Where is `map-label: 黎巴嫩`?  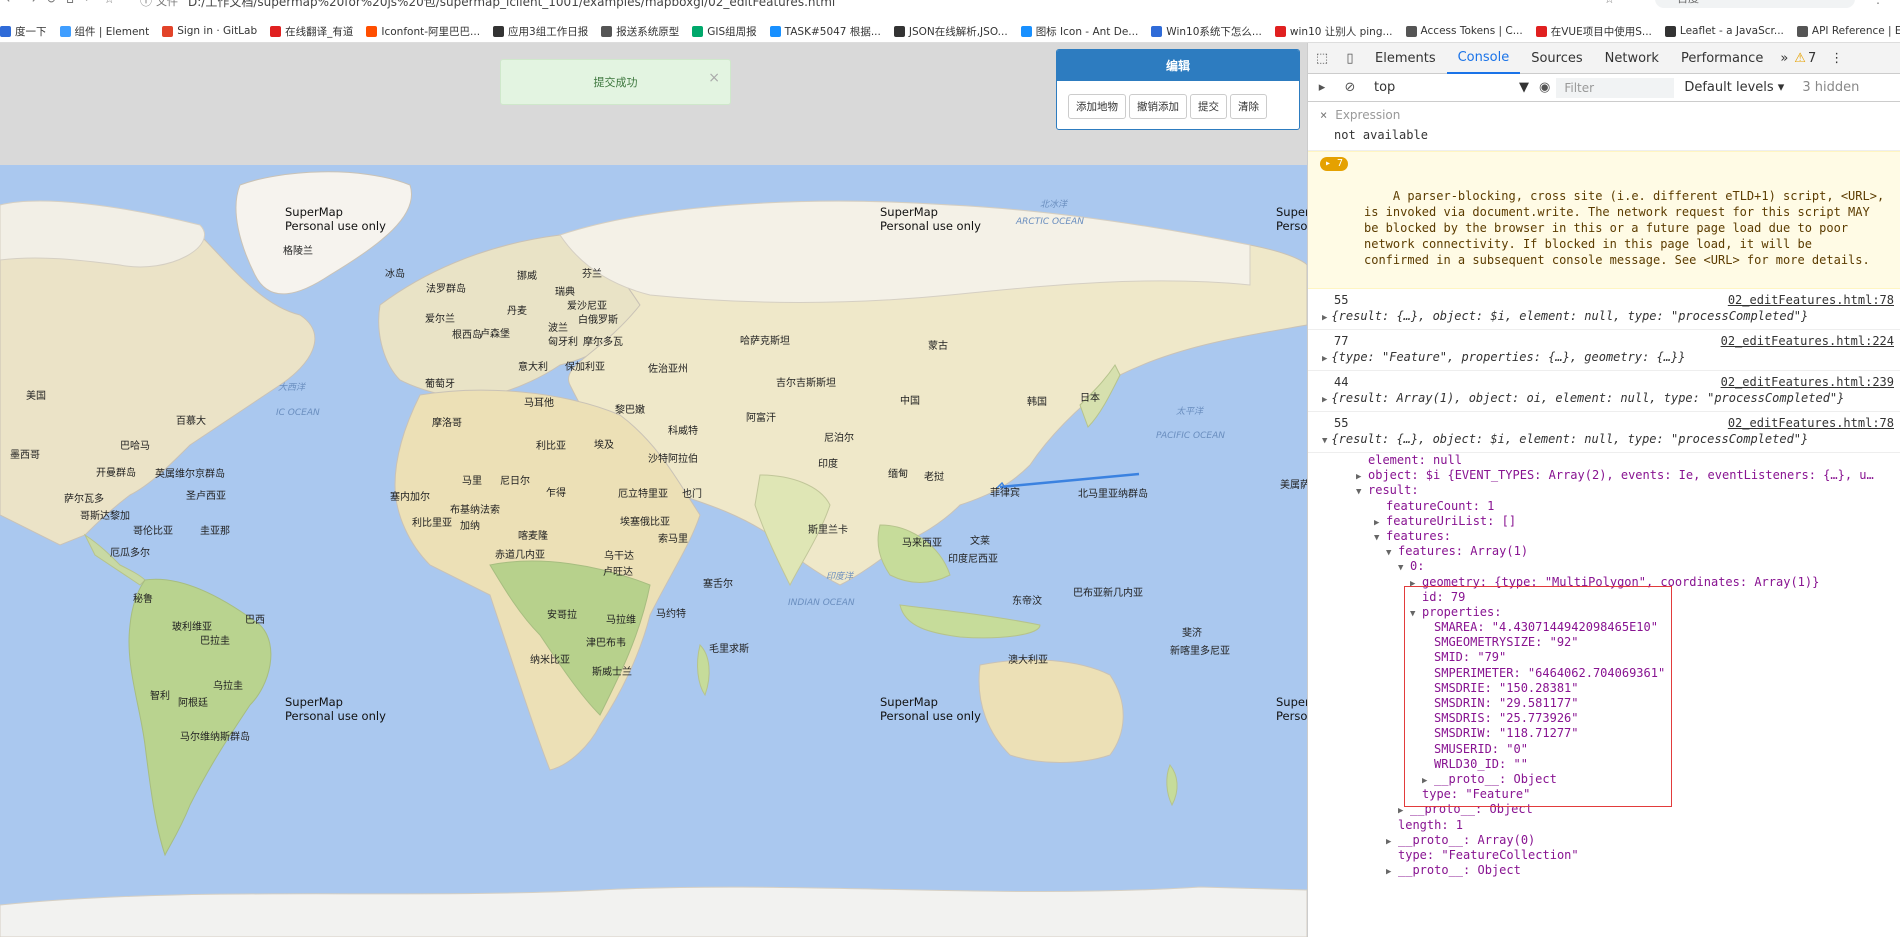 map-label: 黎巴嫩 is located at coordinates (630, 410).